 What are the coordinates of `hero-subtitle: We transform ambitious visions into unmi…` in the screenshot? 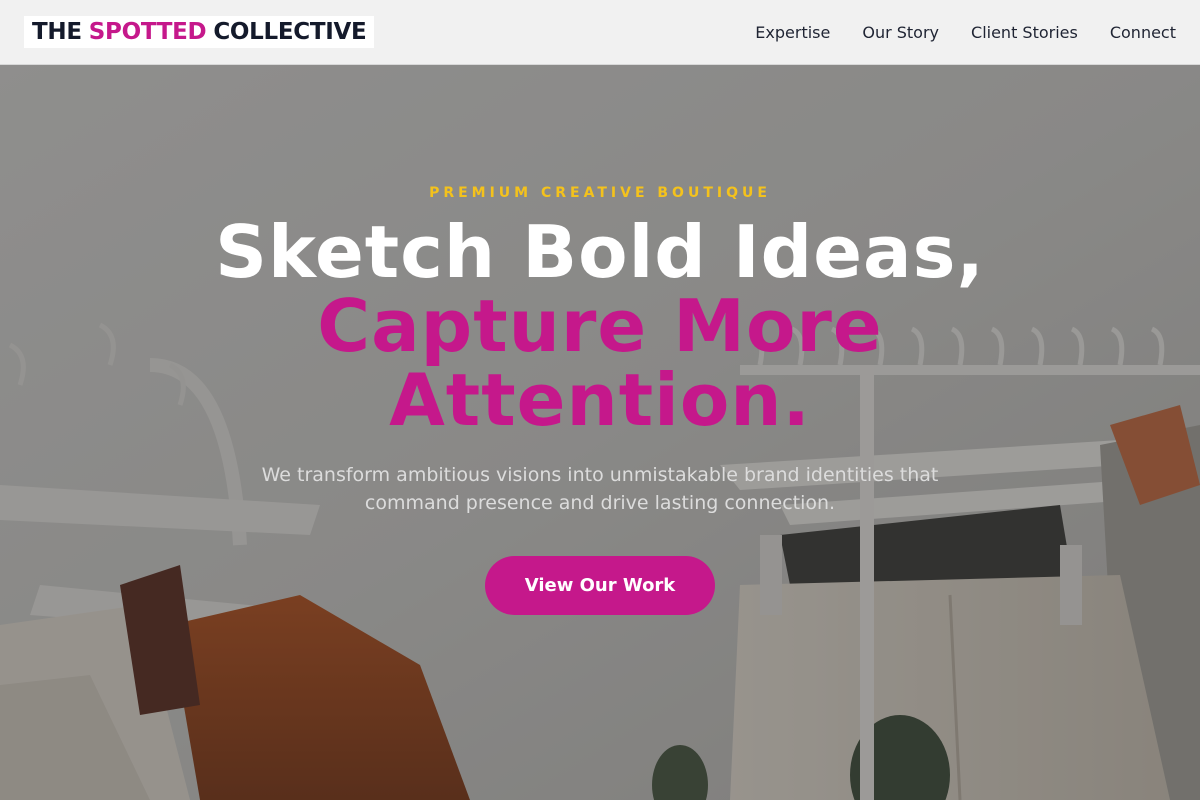 It's located at (600, 489).